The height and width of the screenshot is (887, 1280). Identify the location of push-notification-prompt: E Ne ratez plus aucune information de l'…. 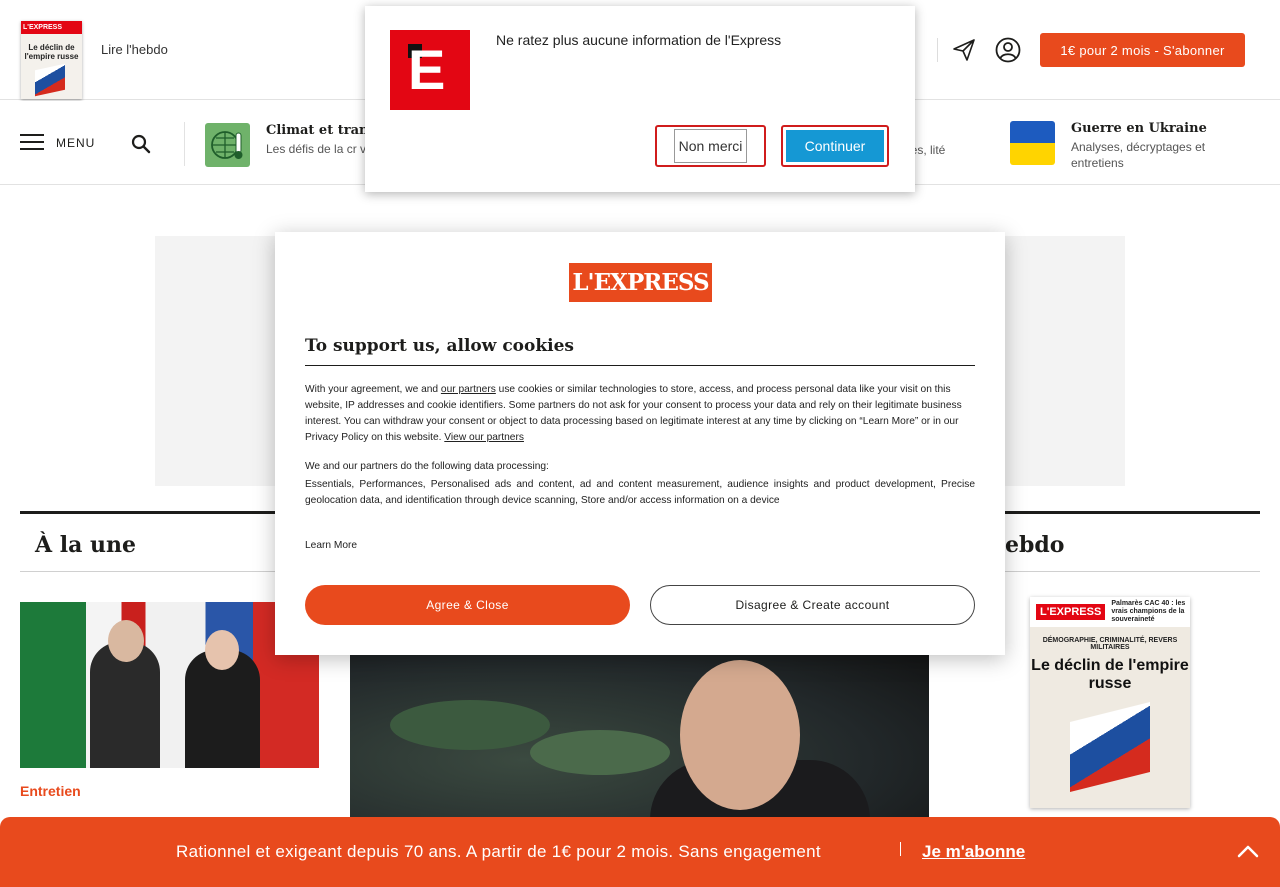
(640, 99).